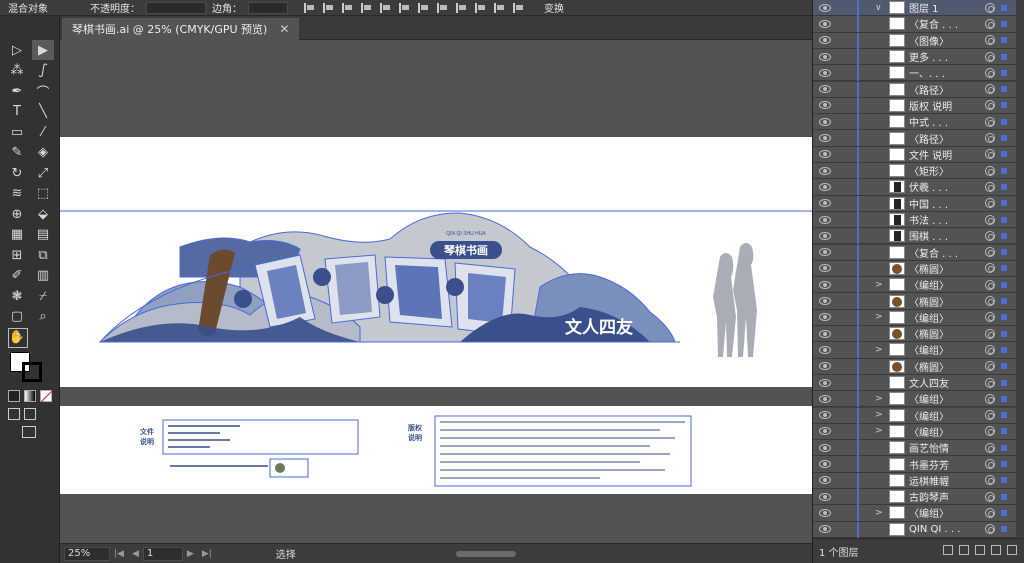 Image resolution: width=1024 pixels, height=563 pixels. Describe the element at coordinates (929, 89) in the screenshot. I see `layer-name: 〈路径〉` at that location.